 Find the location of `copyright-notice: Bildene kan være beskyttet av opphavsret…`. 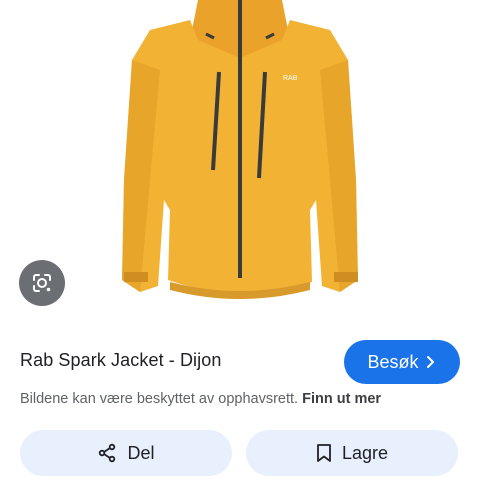

copyright-notice: Bildene kan være beskyttet av opphavsret… is located at coordinates (200, 399).